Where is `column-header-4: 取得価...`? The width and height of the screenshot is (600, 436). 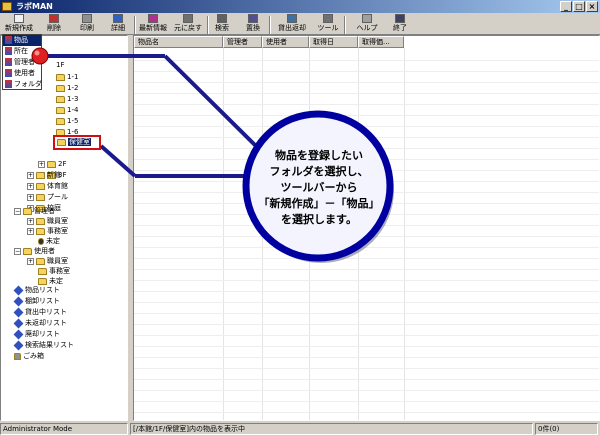 column-header-4: 取得価... is located at coordinates (381, 42).